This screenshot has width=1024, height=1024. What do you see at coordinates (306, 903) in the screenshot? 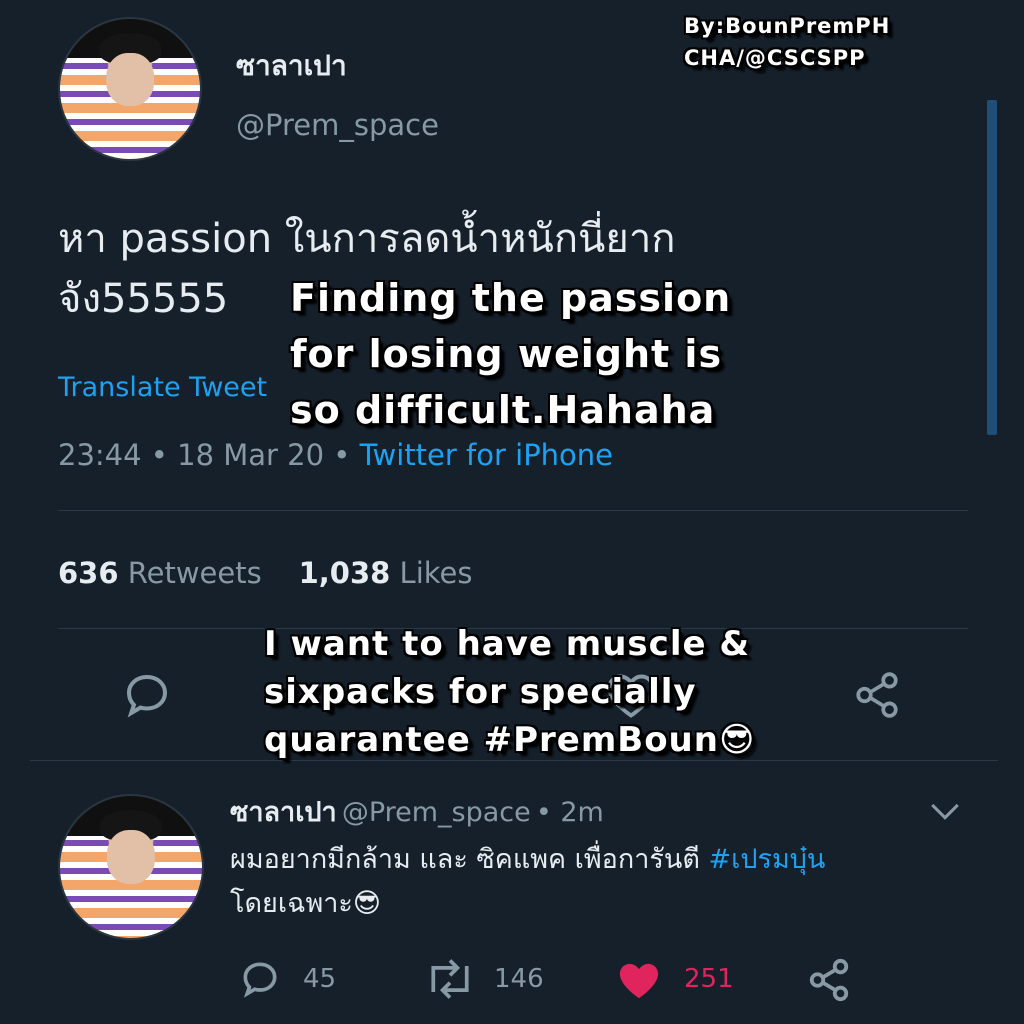
I see `reply-text-line2: โดยเฉพาะ😎` at bounding box center [306, 903].